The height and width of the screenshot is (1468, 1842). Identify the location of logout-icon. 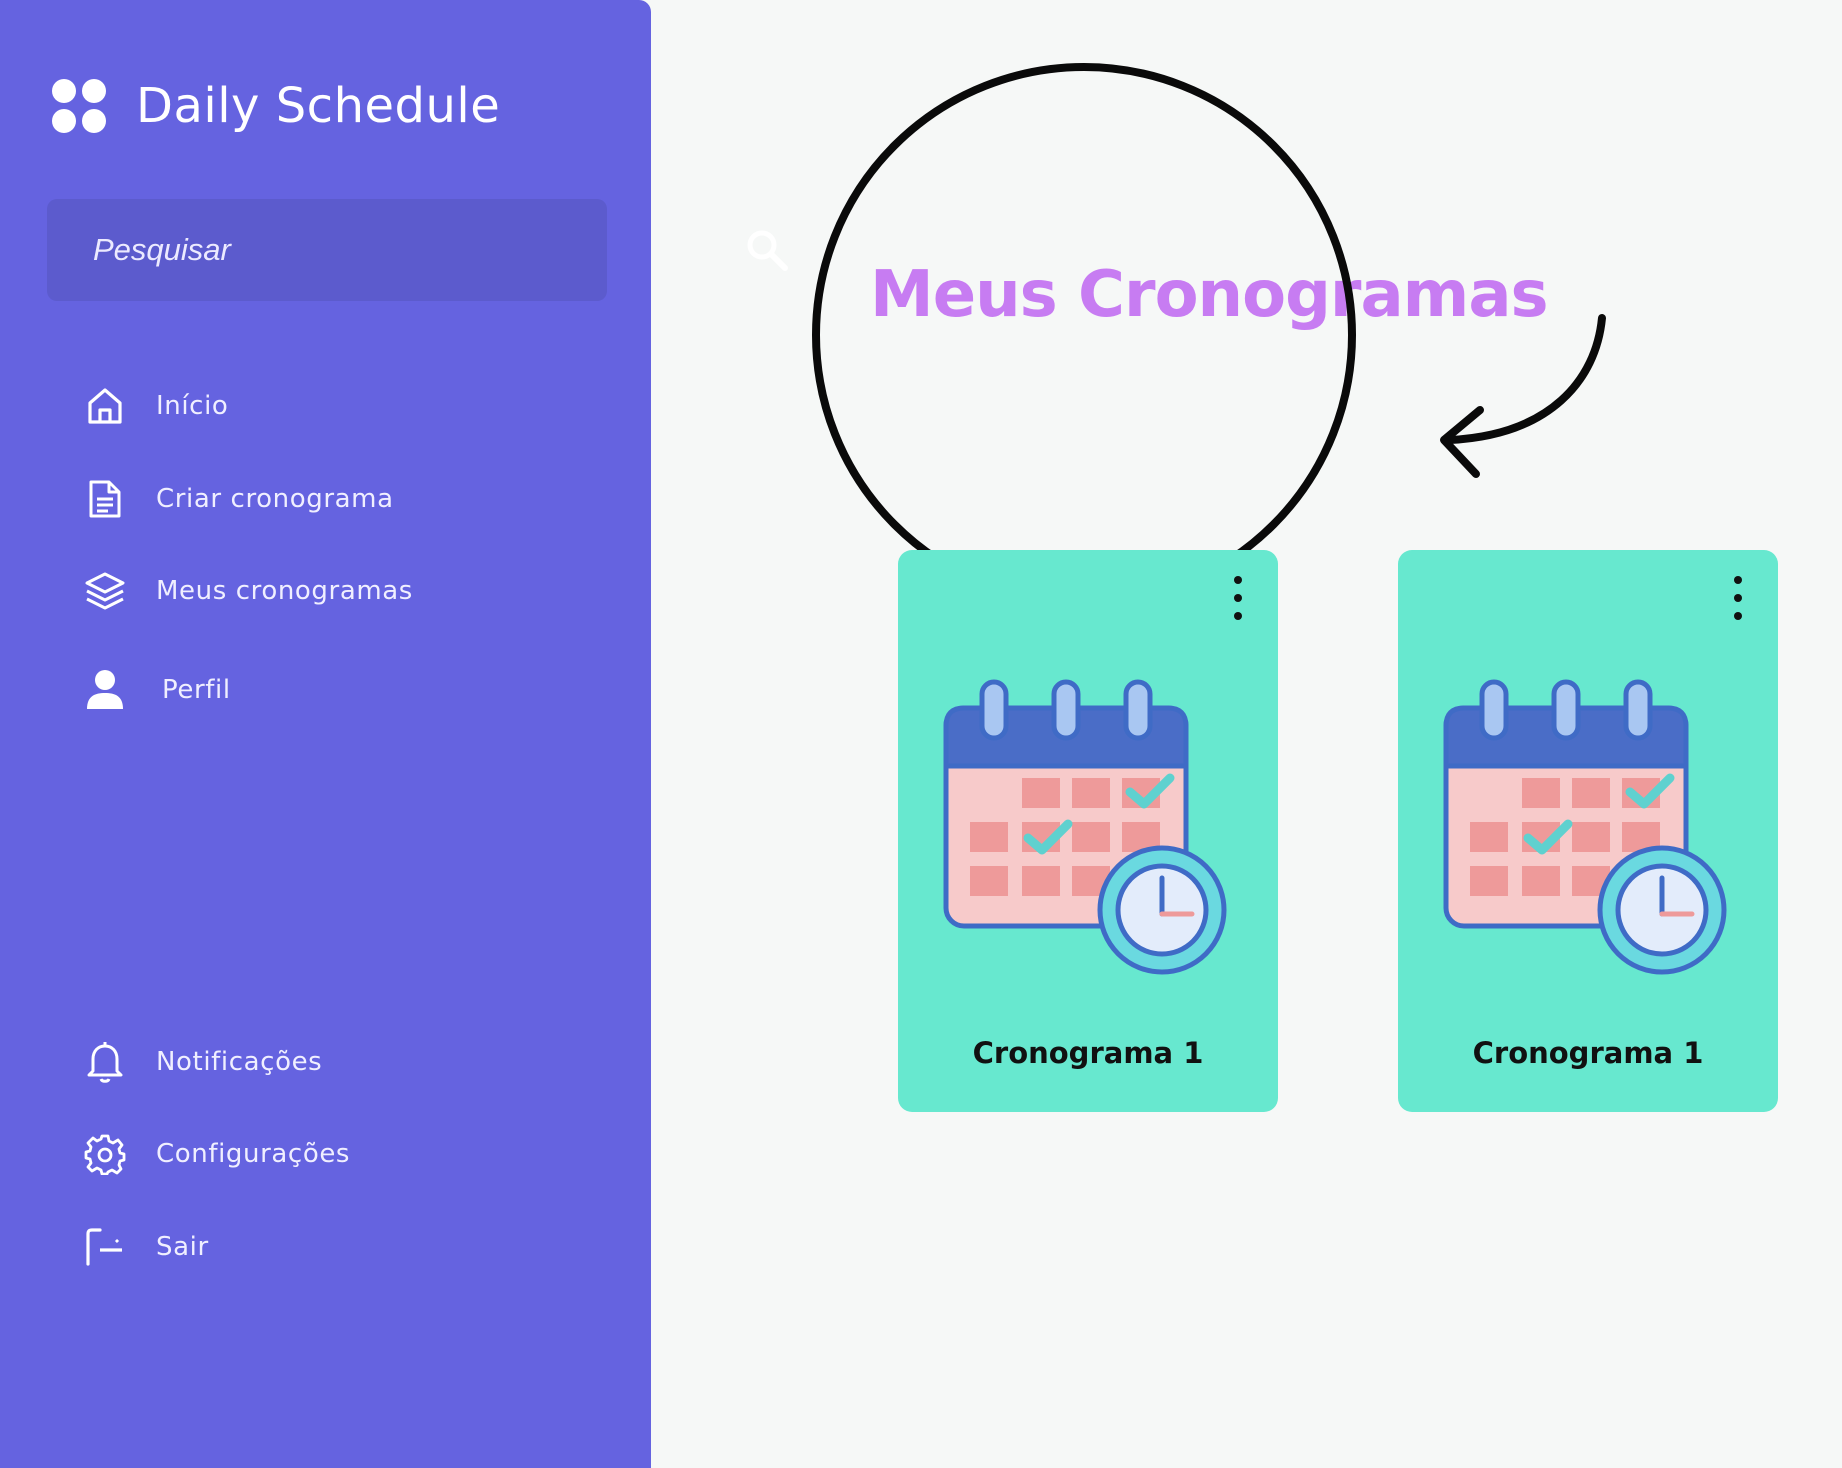
(105, 1247).